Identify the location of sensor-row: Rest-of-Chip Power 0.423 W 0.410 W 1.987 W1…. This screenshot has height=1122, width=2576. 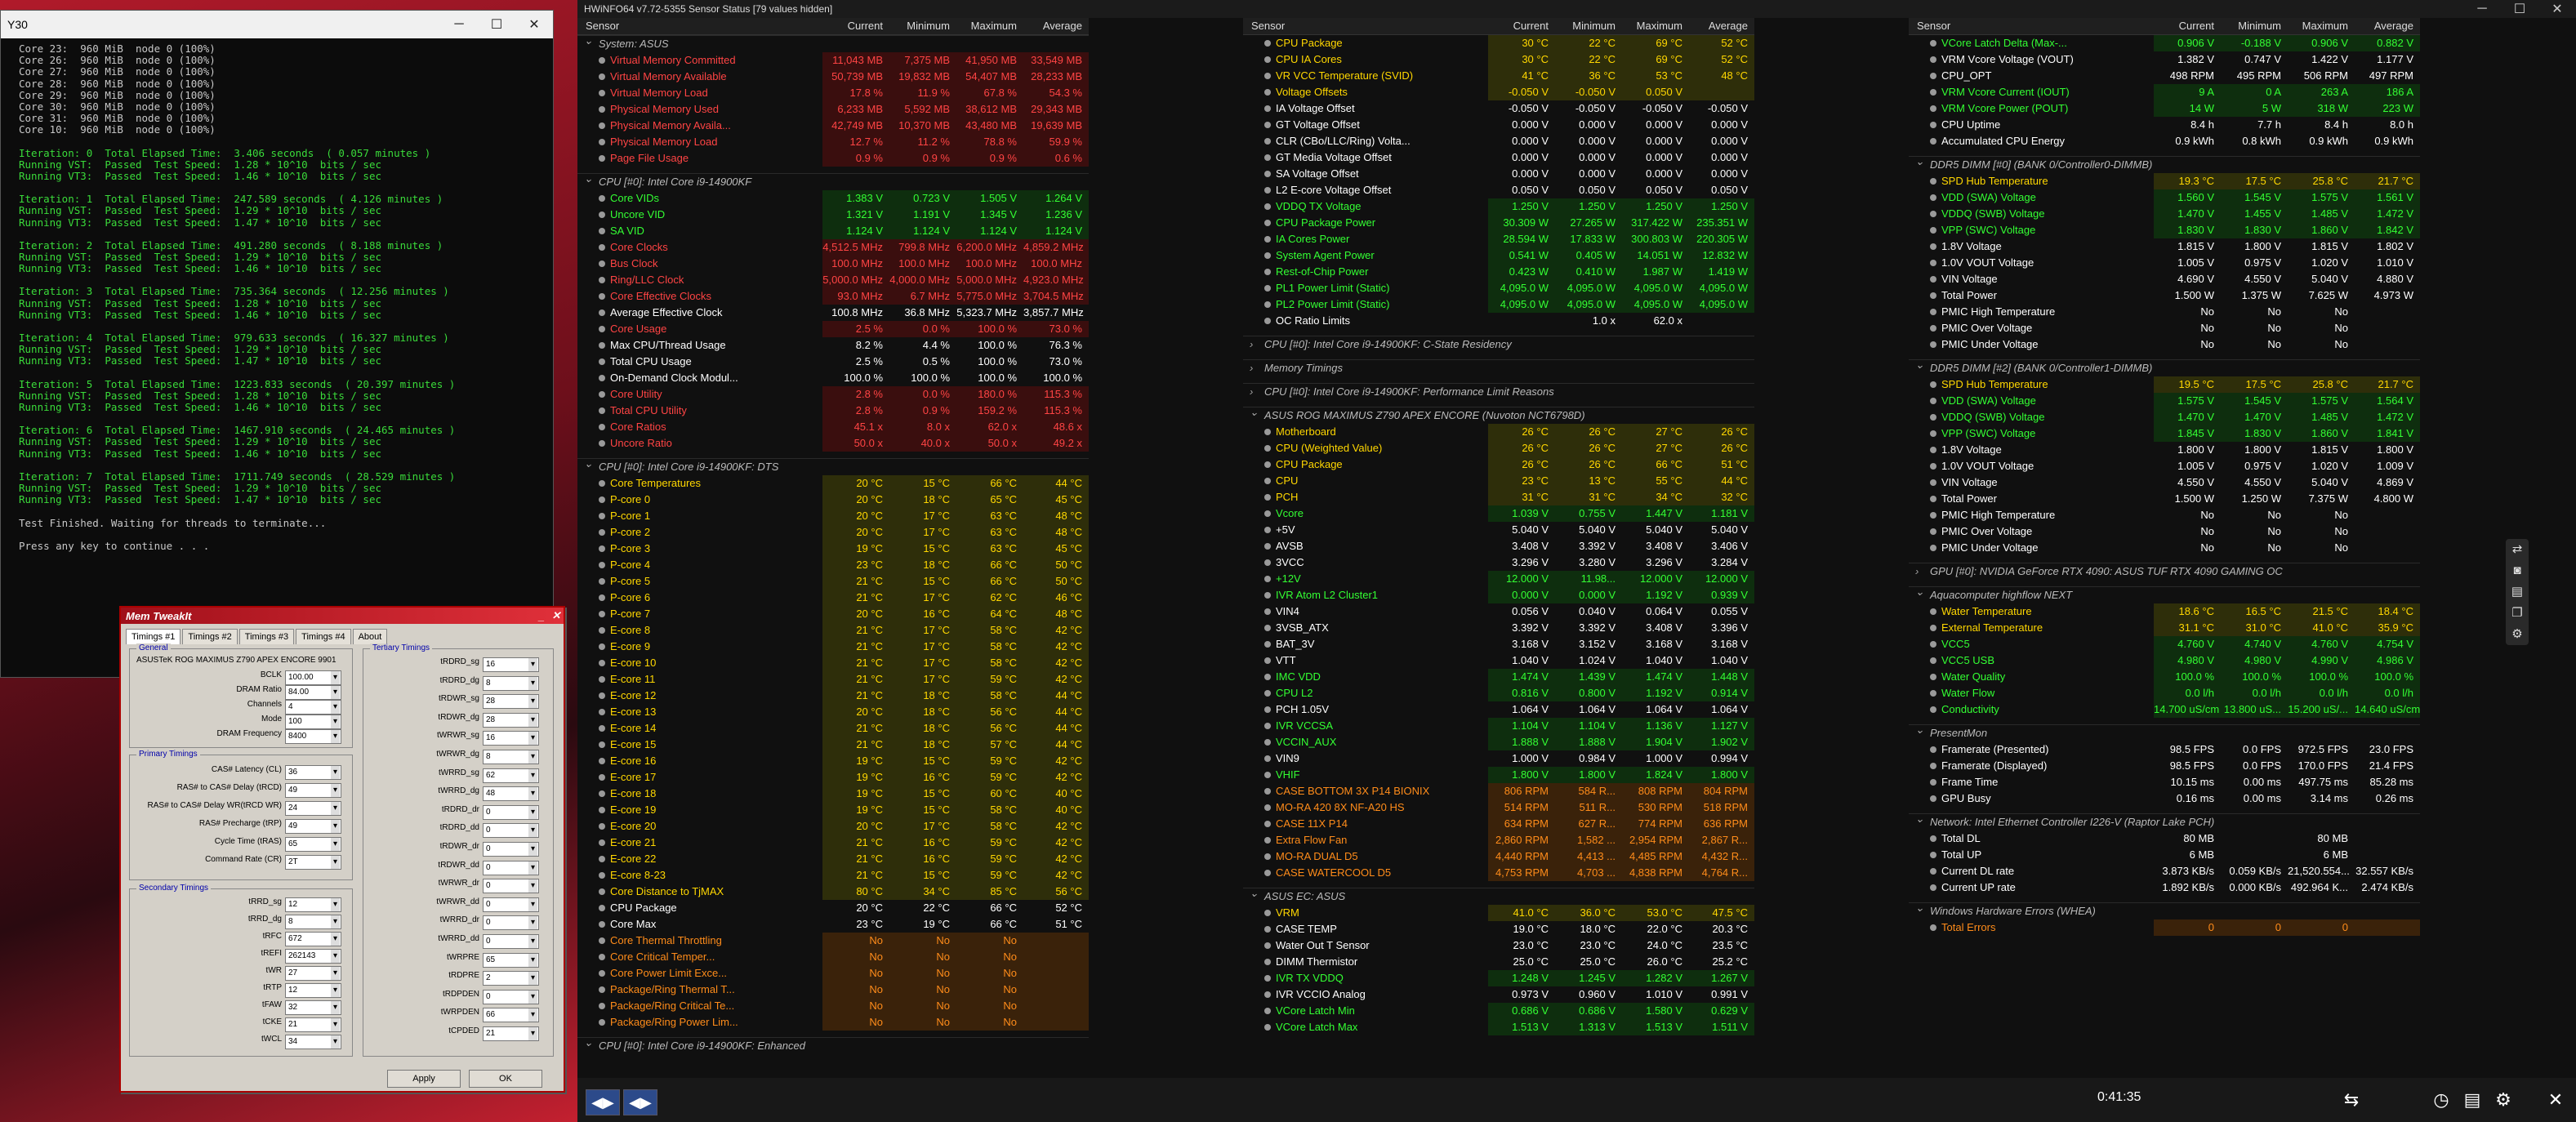
(1498, 272).